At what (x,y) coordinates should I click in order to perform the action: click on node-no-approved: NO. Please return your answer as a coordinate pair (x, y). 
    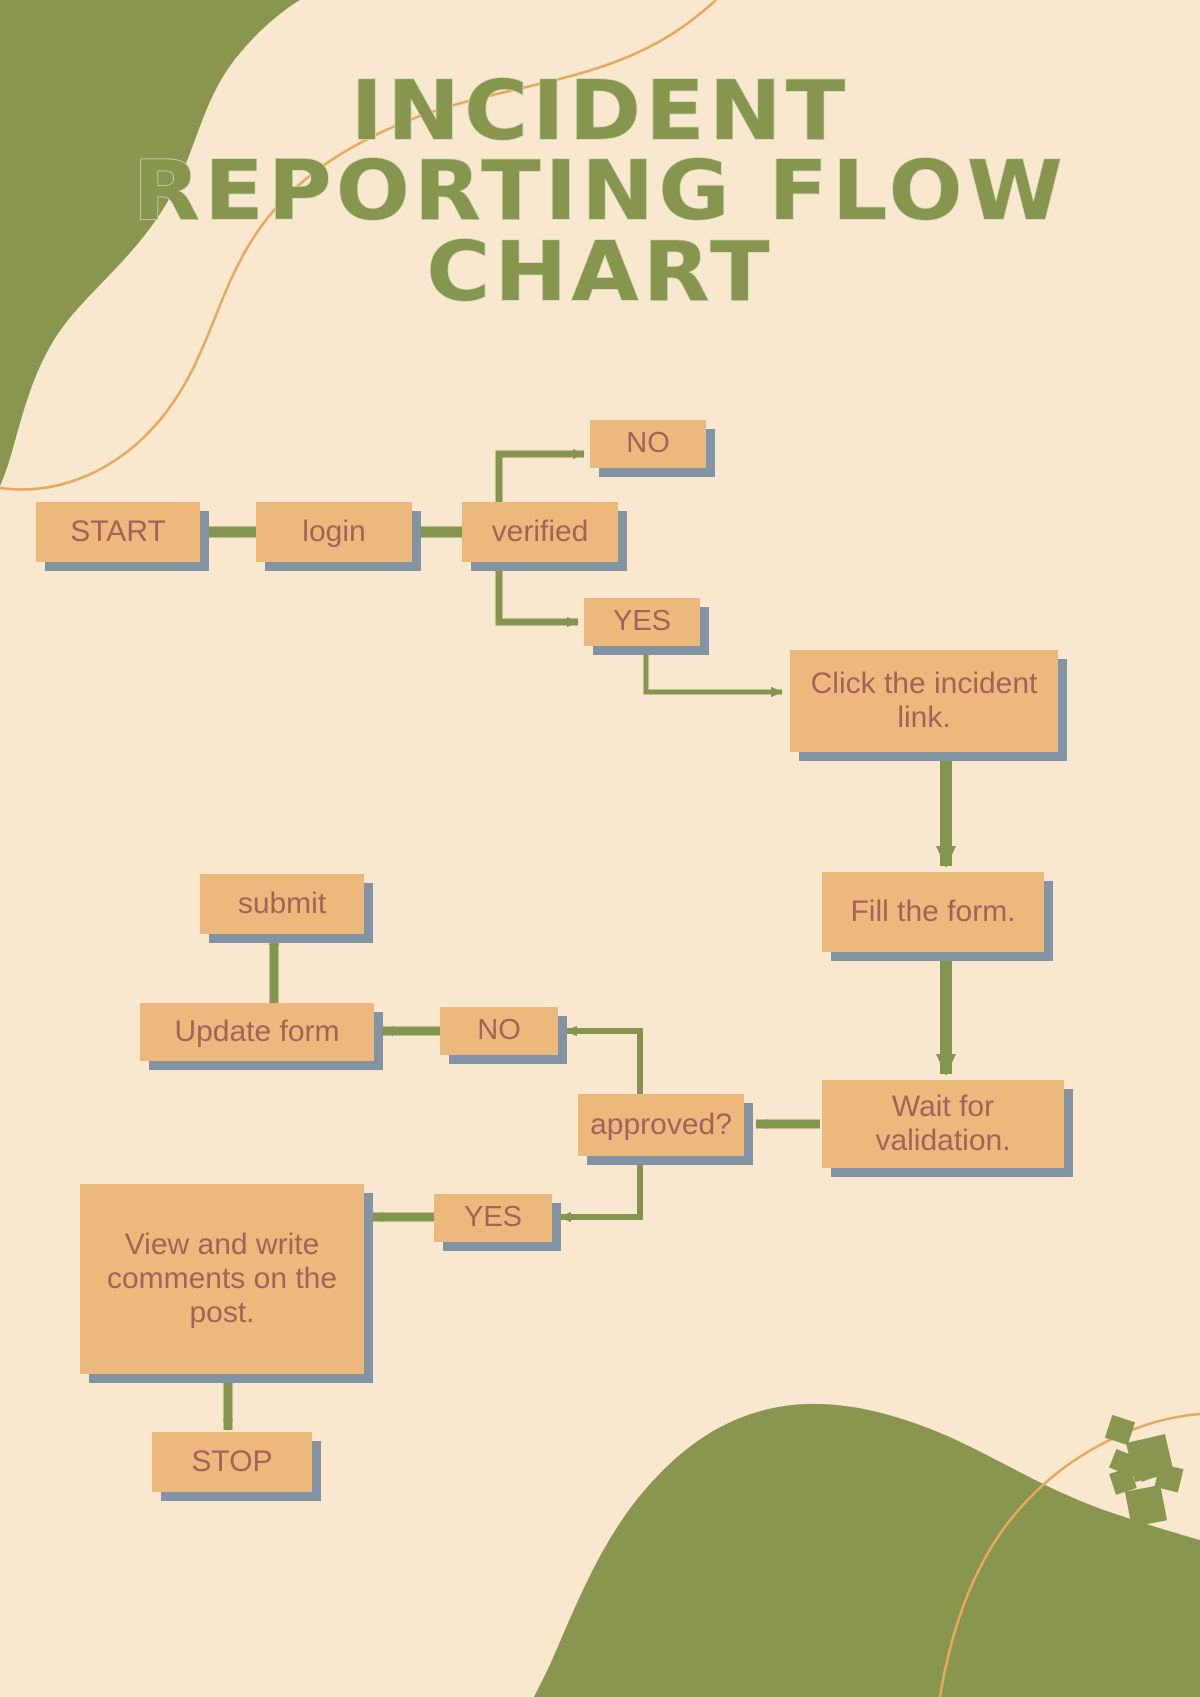
    Looking at the image, I should click on (499, 1031).